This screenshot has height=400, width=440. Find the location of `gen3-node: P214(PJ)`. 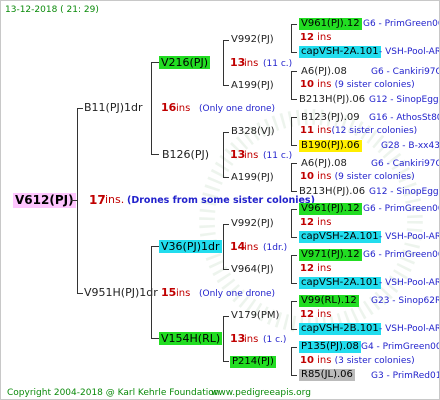

gen3-node: P214(PJ) is located at coordinates (253, 362).